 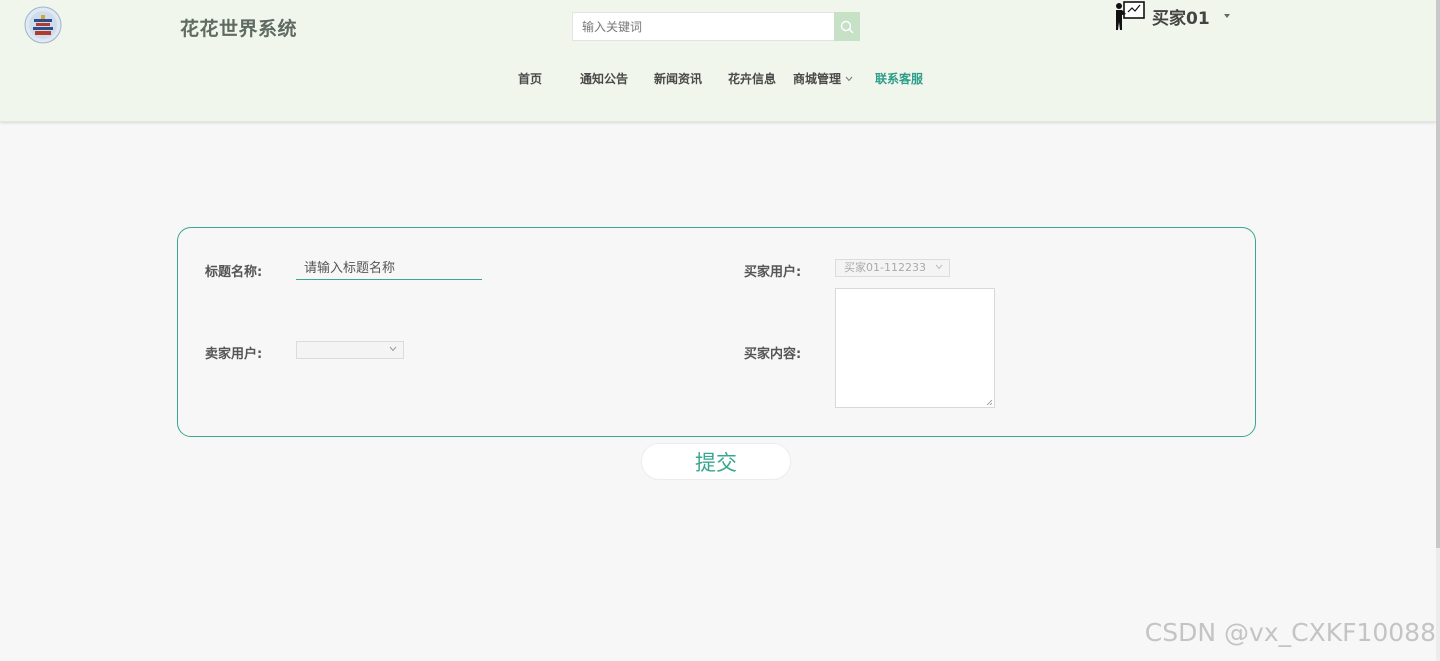 I want to click on nav-item-support: 联系客服, so click(x=899, y=78).